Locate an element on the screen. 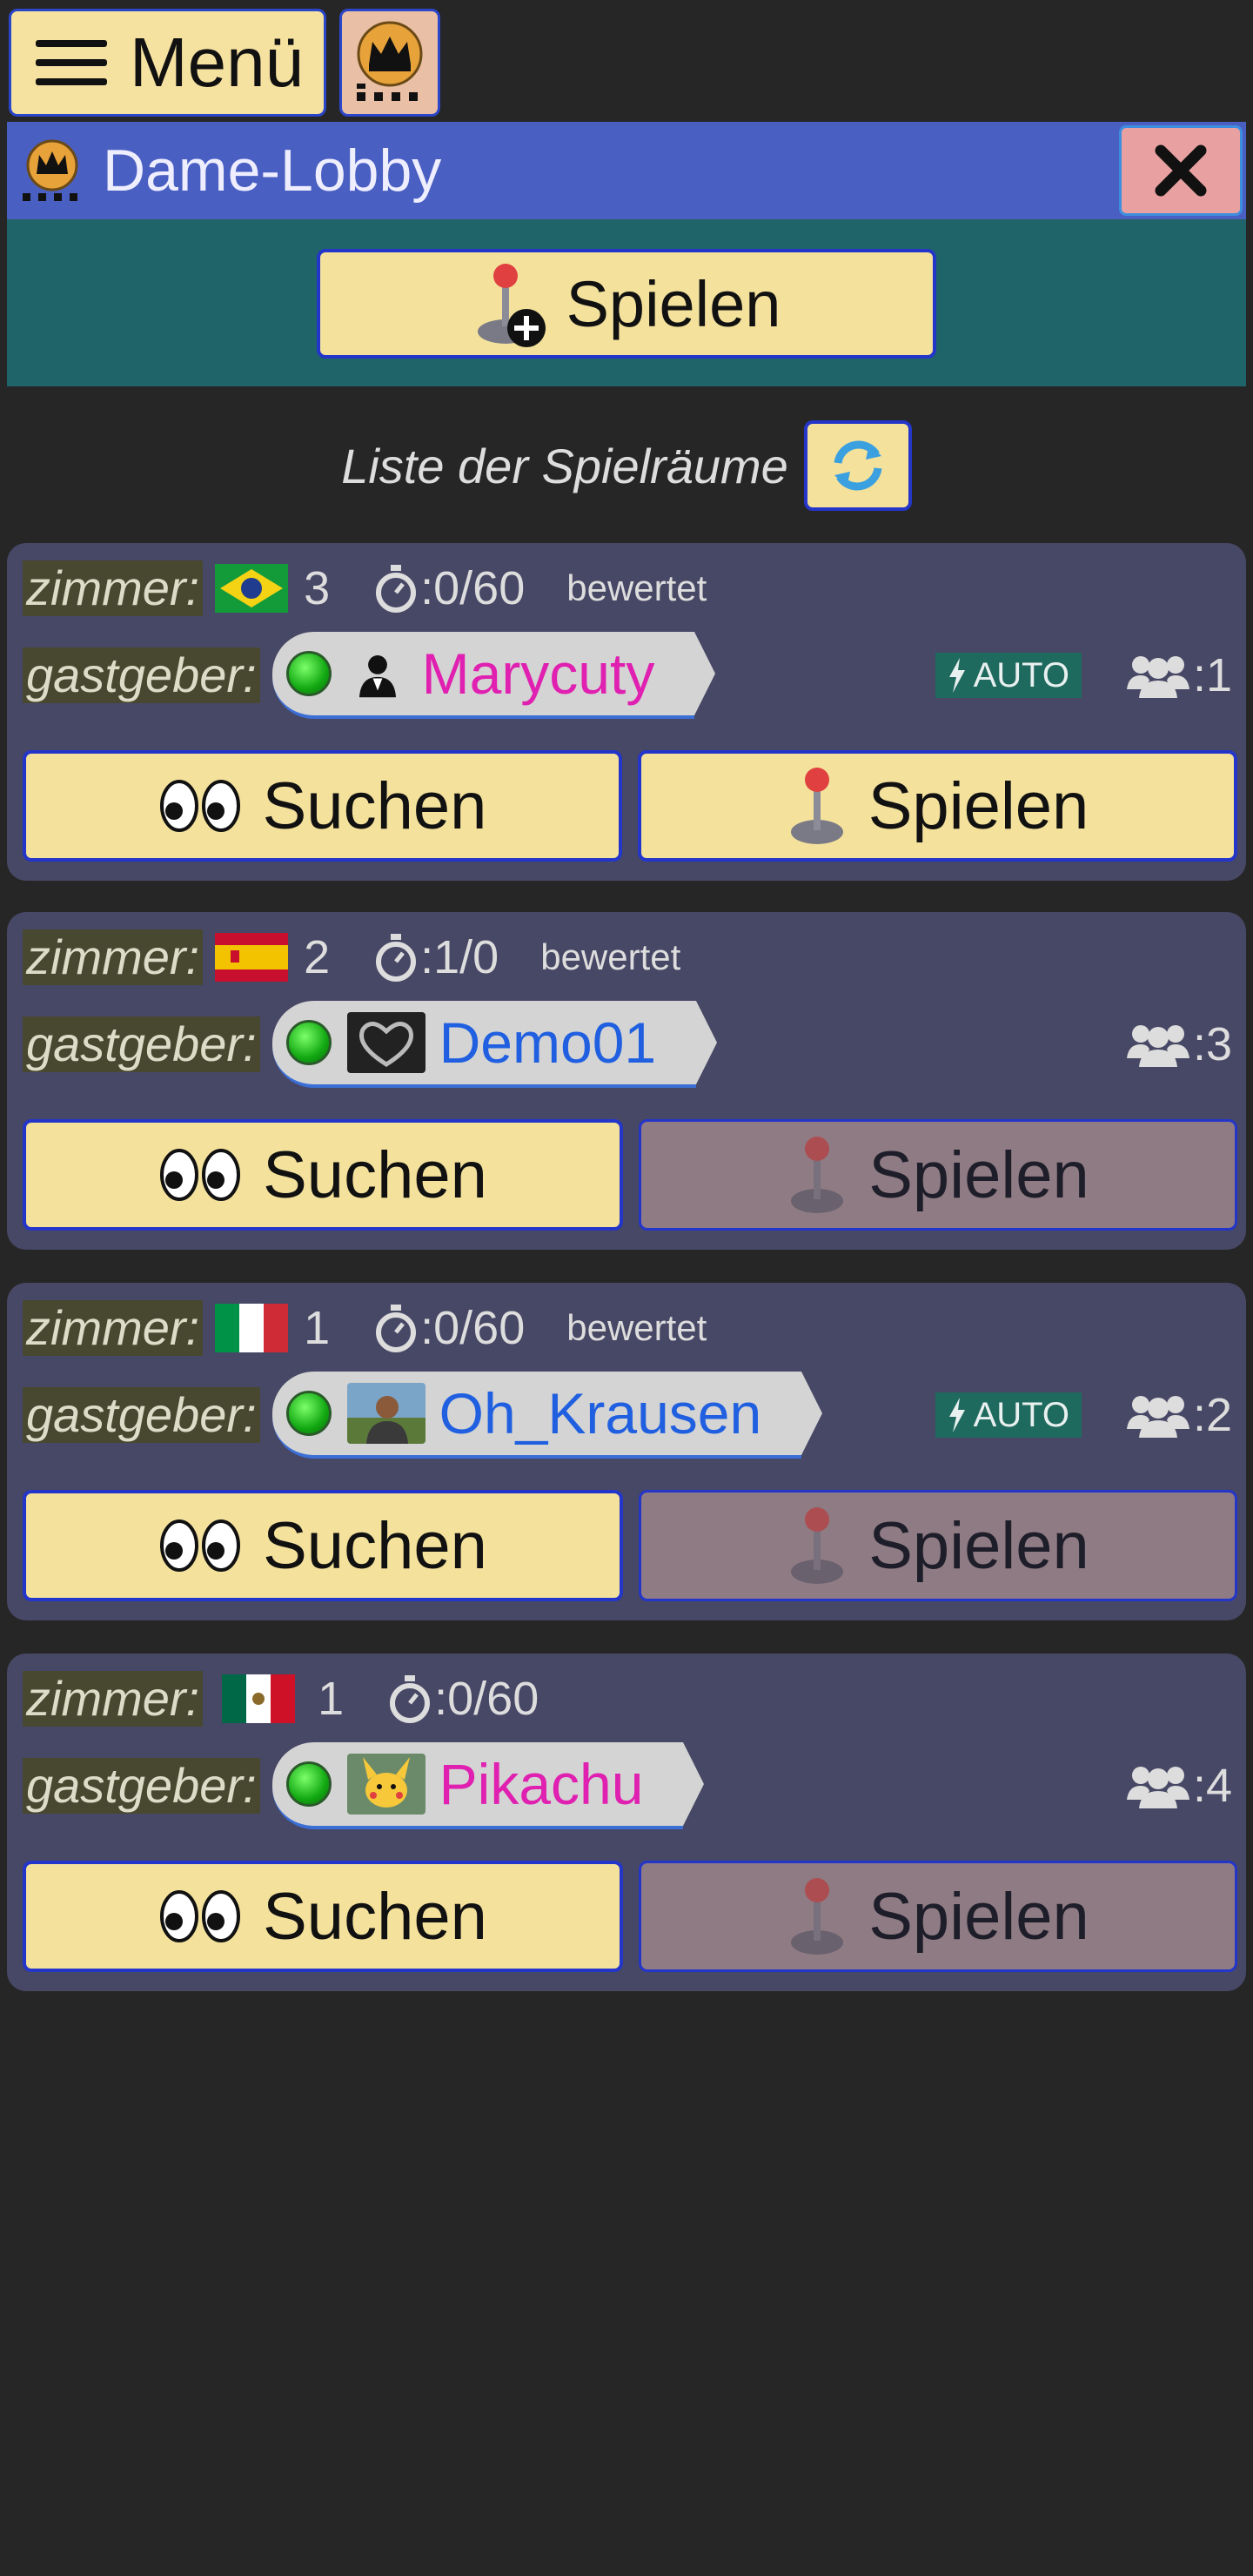 The image size is (1253, 2576). lobby-title: Dame-Lobby is located at coordinates (272, 171).